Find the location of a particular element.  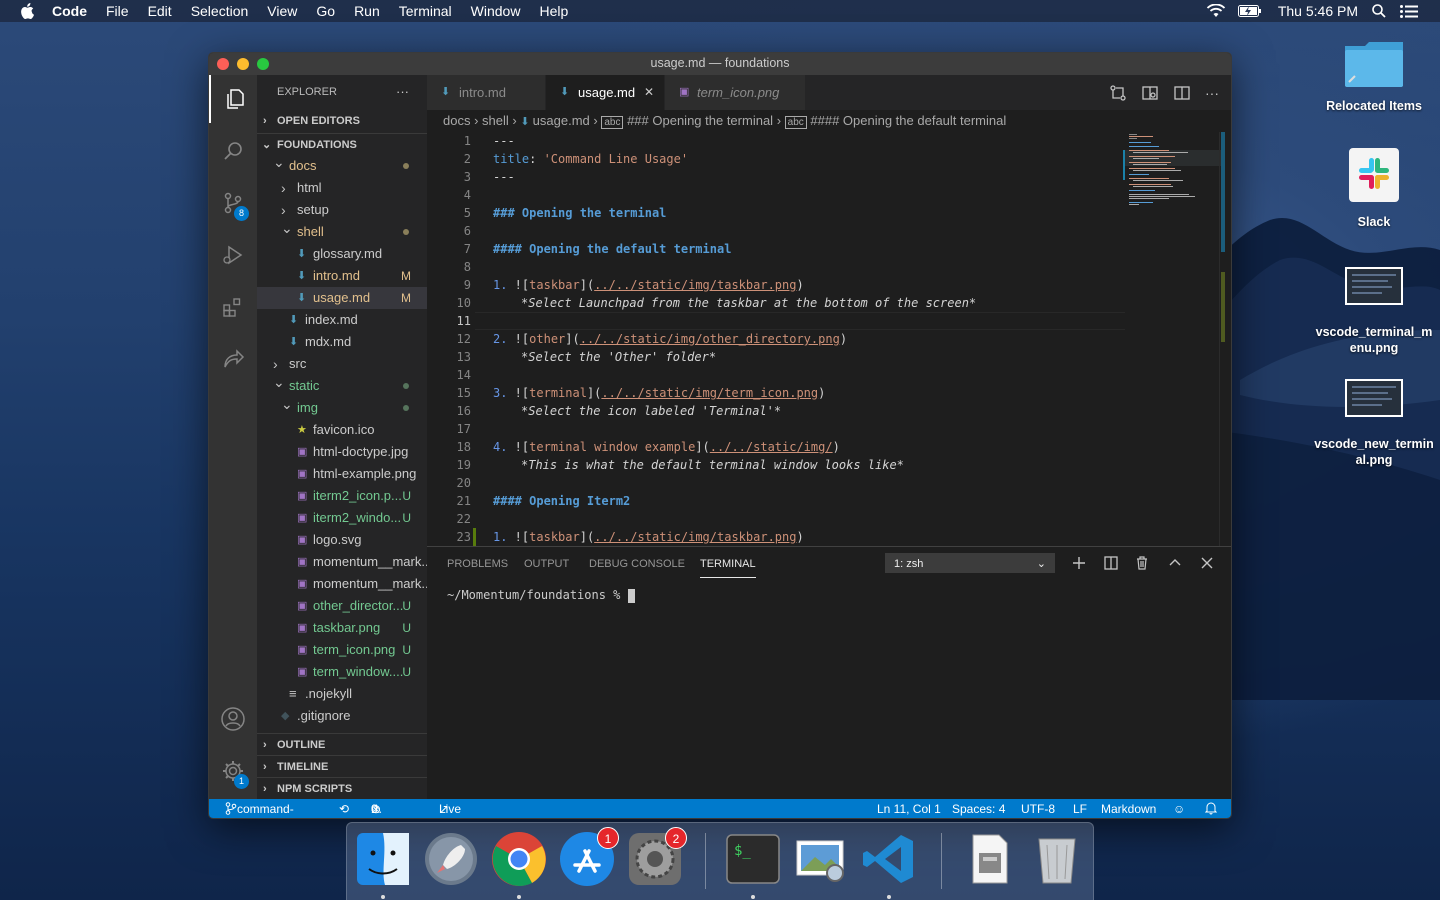

menu-selection: Selection is located at coordinates (220, 11).